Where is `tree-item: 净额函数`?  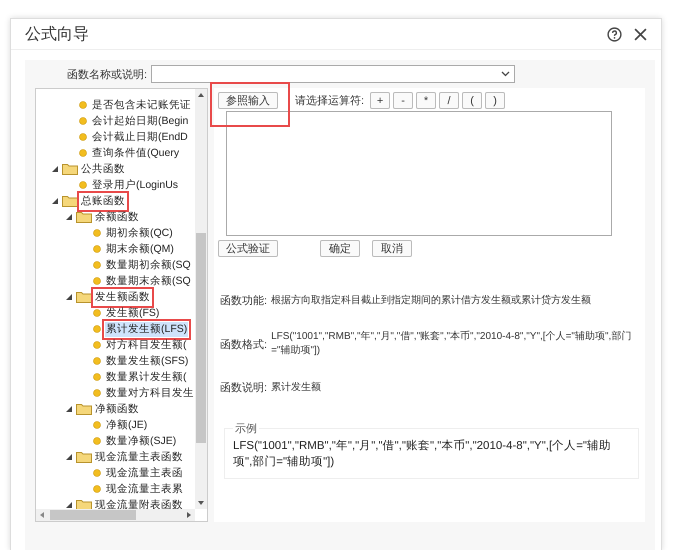 tree-item: 净额函数 is located at coordinates (117, 409).